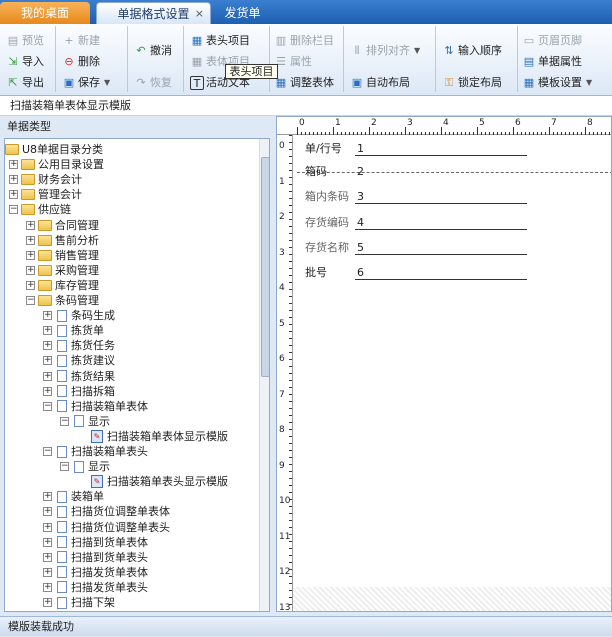 This screenshot has width=612, height=637. Describe the element at coordinates (265, 267) in the screenshot. I see `scrollbar-thumb` at that location.